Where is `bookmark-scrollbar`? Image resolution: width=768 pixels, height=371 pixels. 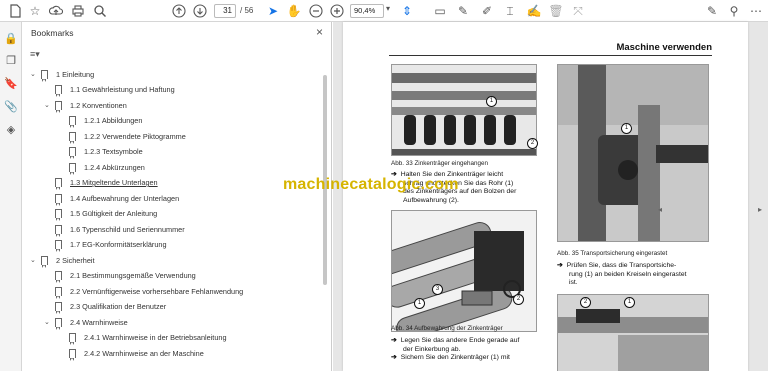
bookmark-scrollbar is located at coordinates (325, 217).